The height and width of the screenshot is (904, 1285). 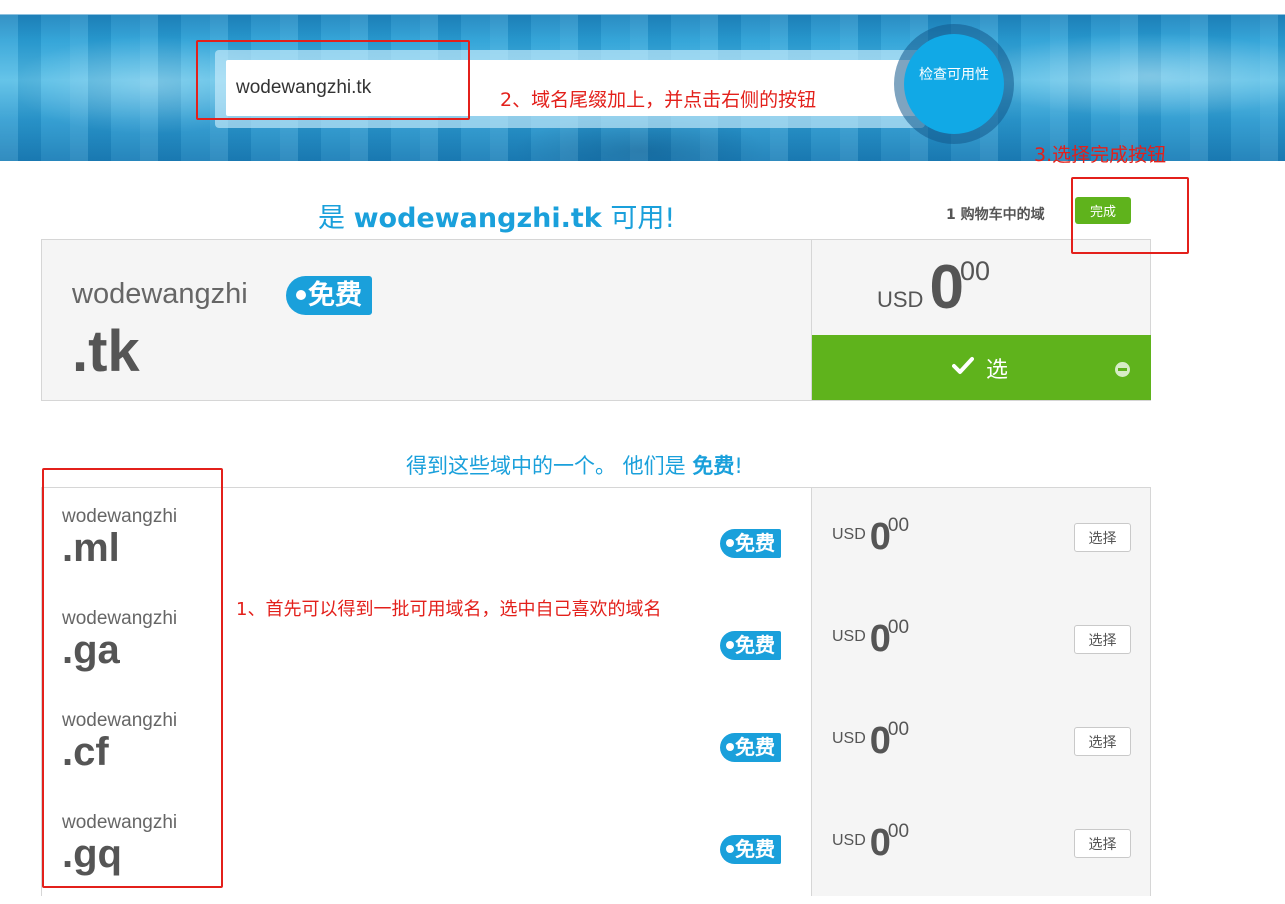 What do you see at coordinates (738, 466) in the screenshot?
I see `suggestions-title-end: !` at bounding box center [738, 466].